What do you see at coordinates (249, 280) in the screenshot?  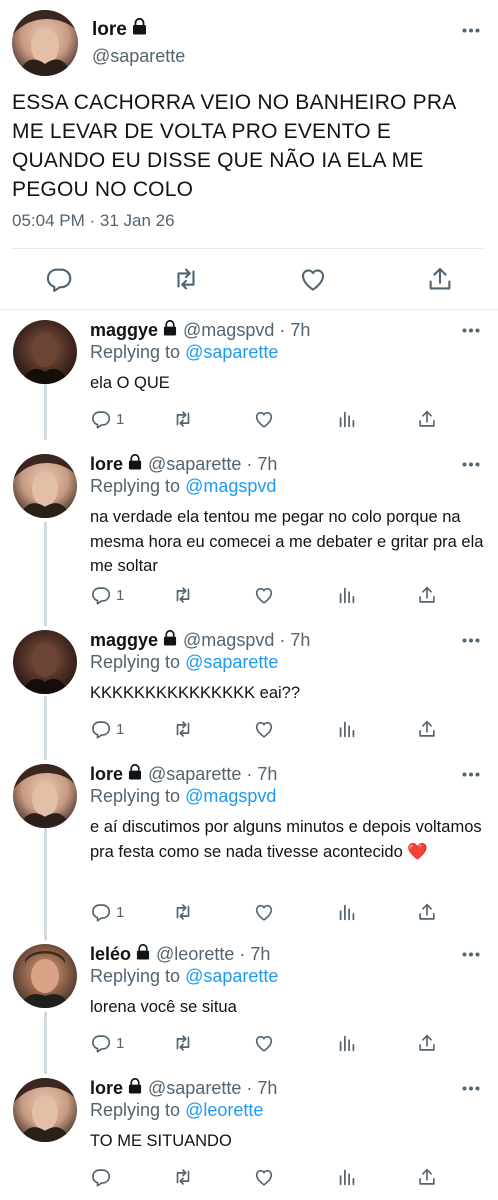 I see `tweet-actions` at bounding box center [249, 280].